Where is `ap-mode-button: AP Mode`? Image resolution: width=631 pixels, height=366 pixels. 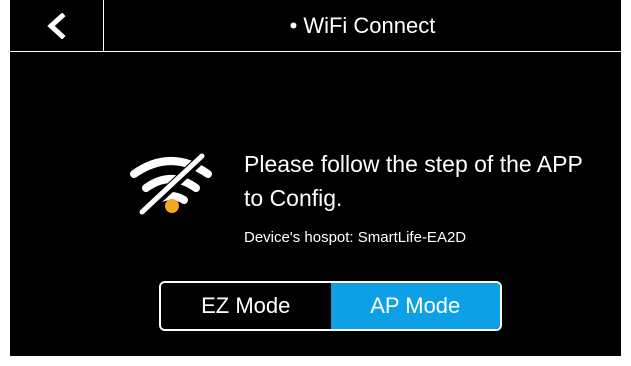
ap-mode-button: AP Mode is located at coordinates (415, 306).